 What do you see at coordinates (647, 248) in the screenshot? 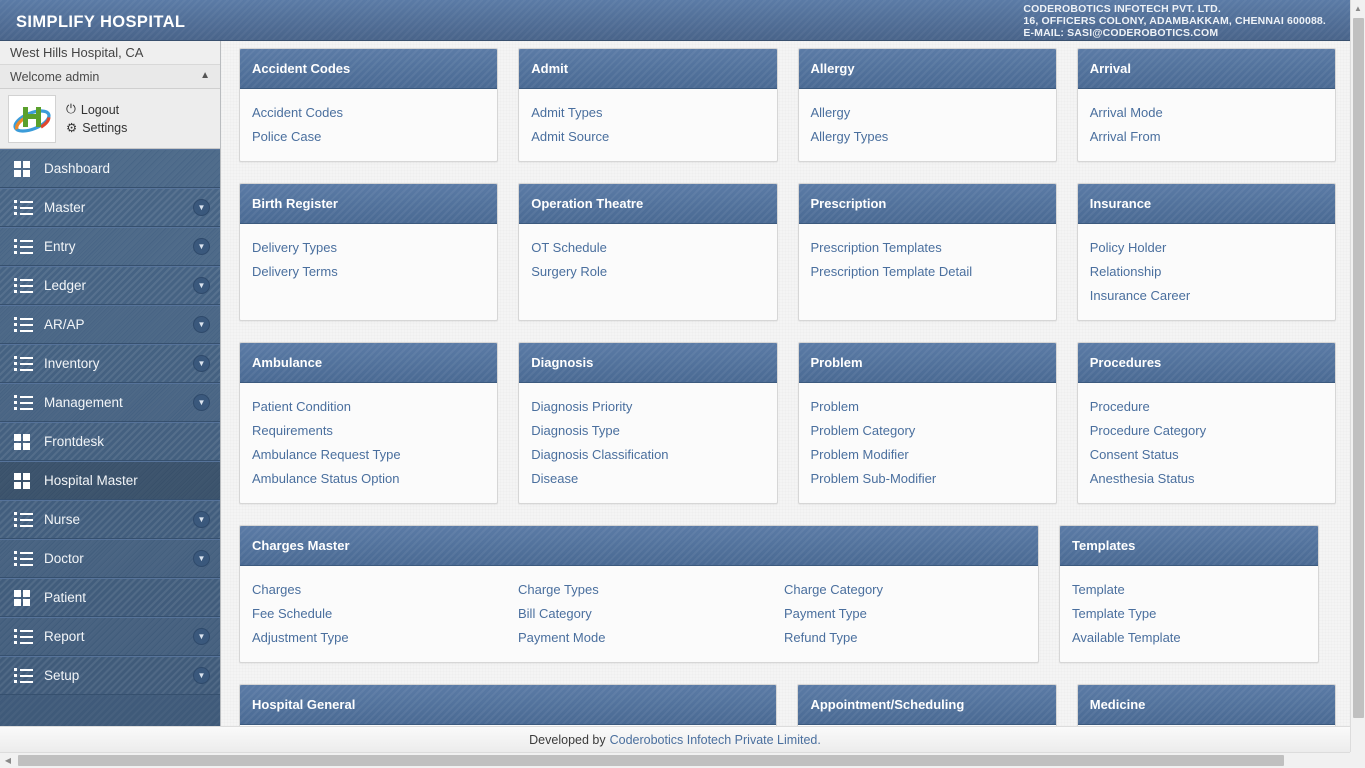
I see `panel-link: OT Schedule` at bounding box center [647, 248].